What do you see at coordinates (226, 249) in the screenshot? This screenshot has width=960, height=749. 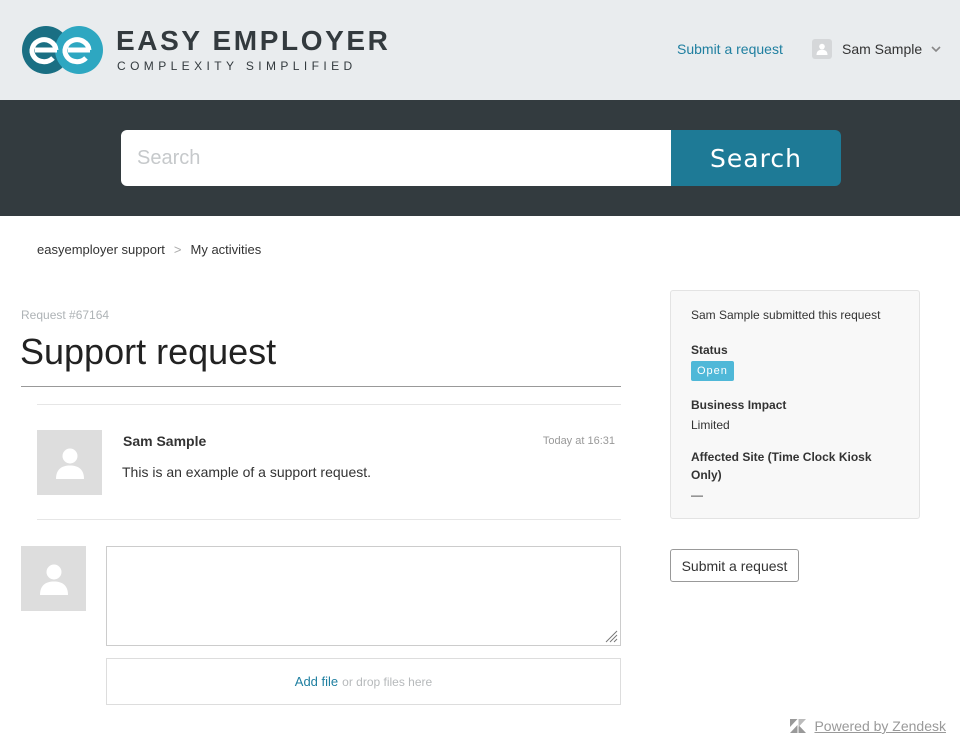 I see `breadcrumb-item-activities: My activities` at bounding box center [226, 249].